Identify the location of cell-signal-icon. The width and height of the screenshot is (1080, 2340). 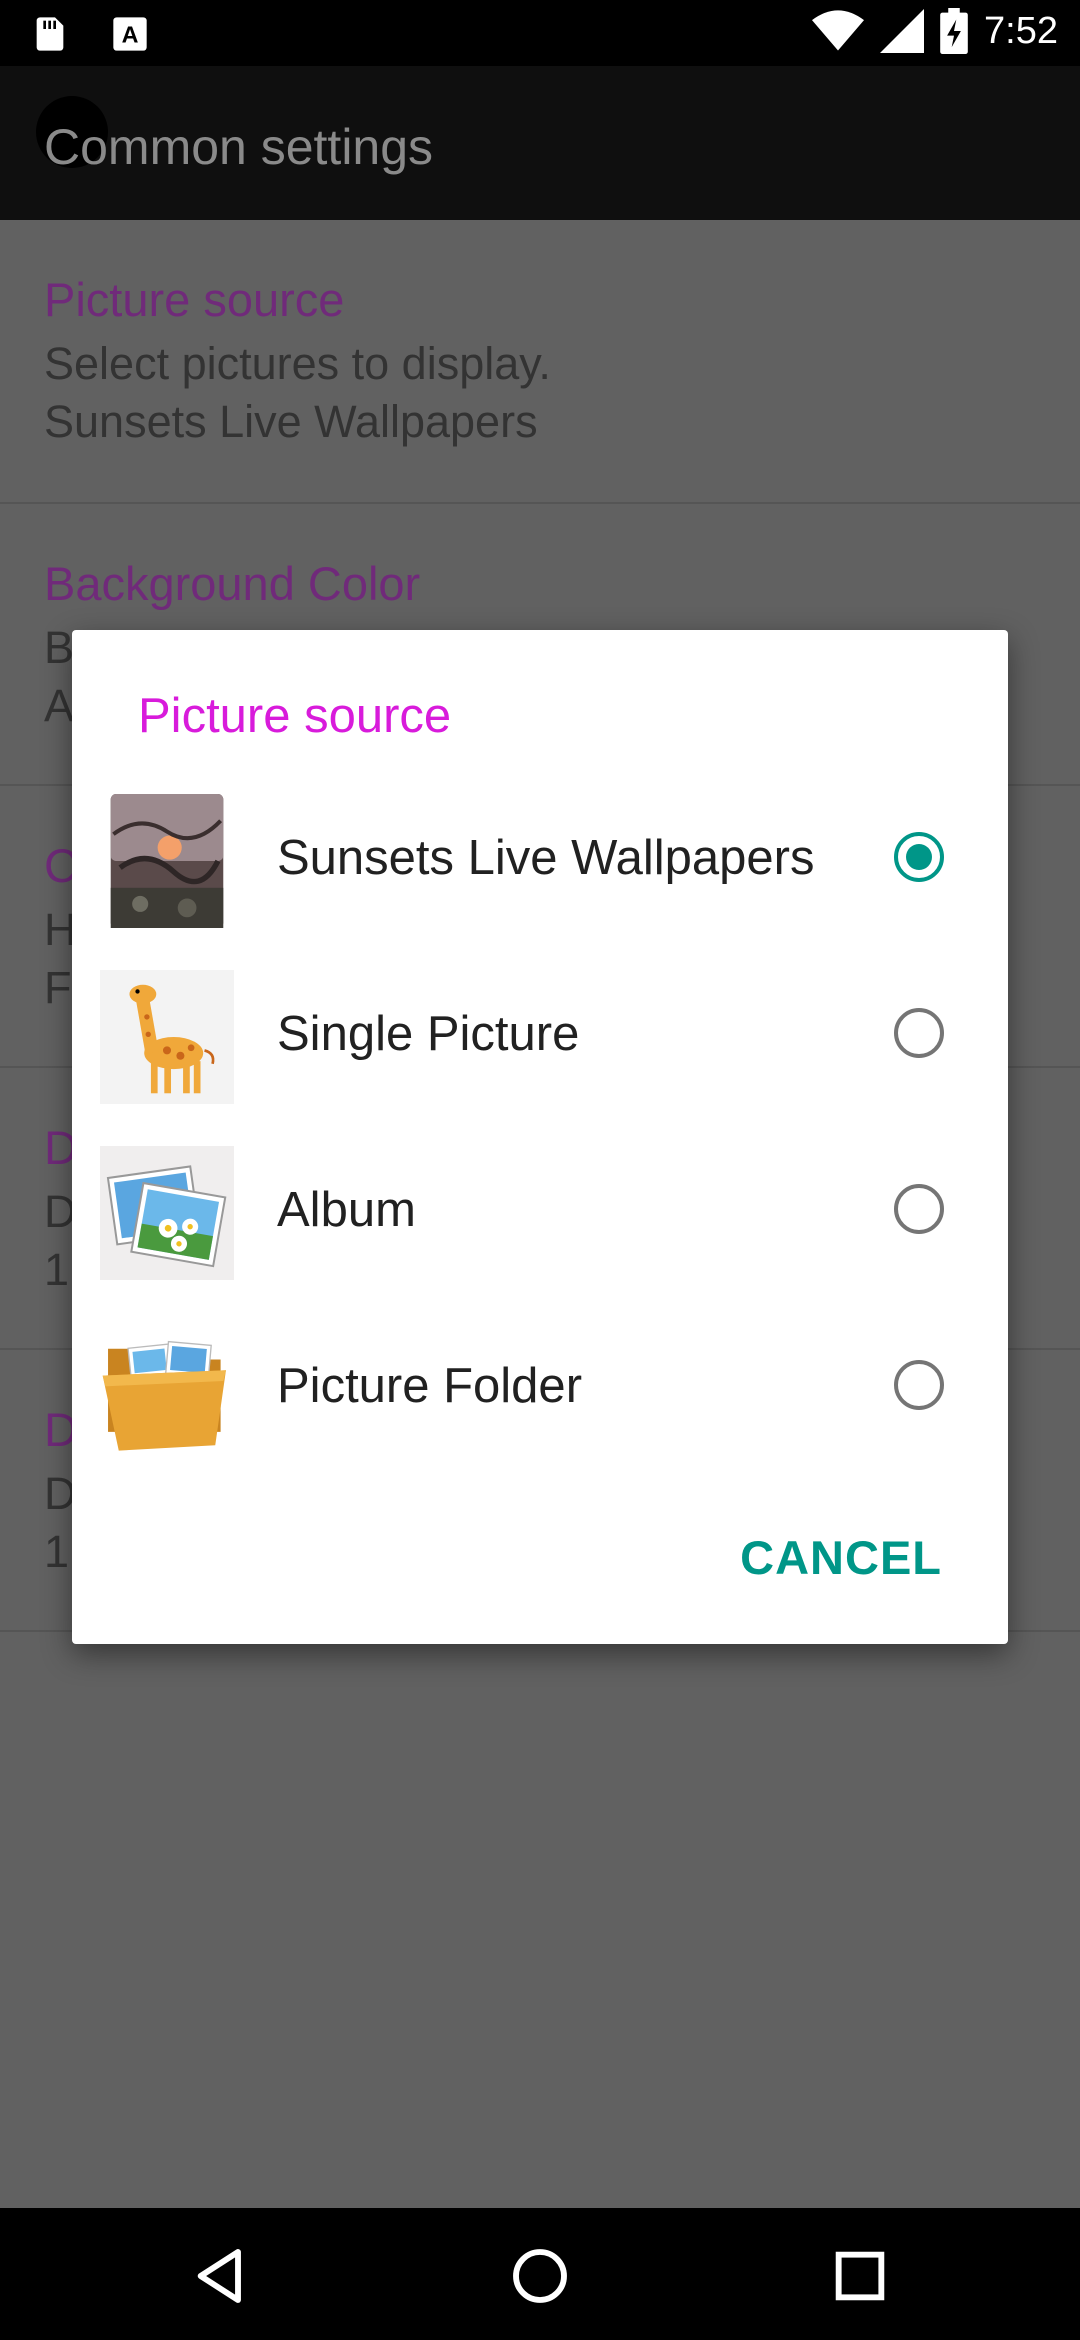
(902, 31).